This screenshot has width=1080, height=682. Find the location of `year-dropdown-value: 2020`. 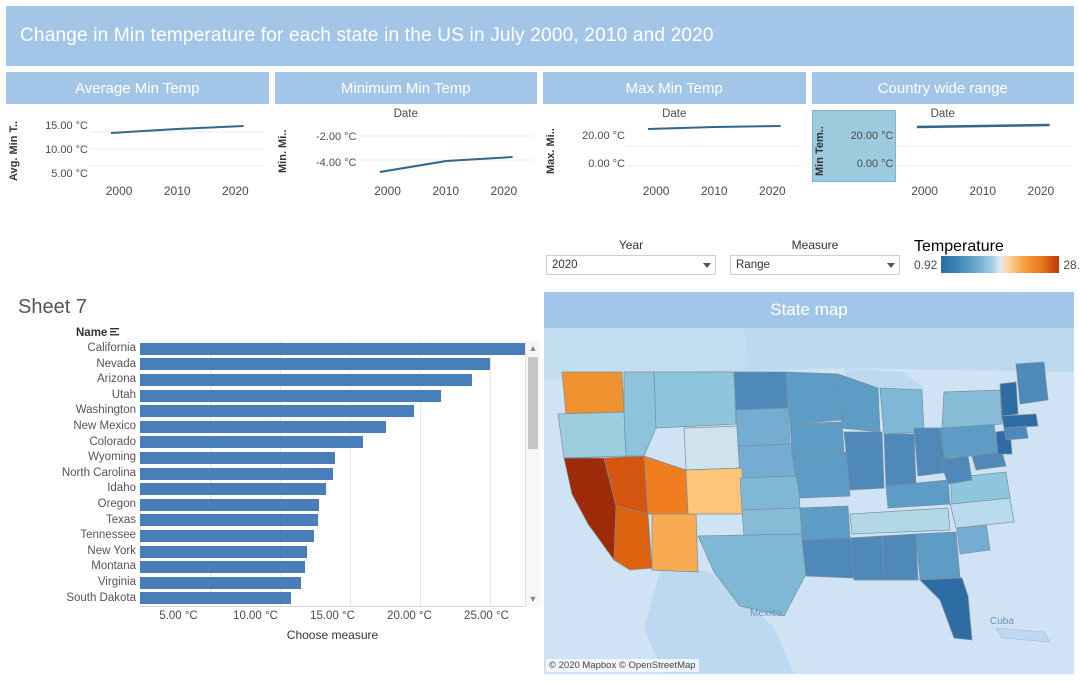

year-dropdown-value: 2020 is located at coordinates (565, 265).